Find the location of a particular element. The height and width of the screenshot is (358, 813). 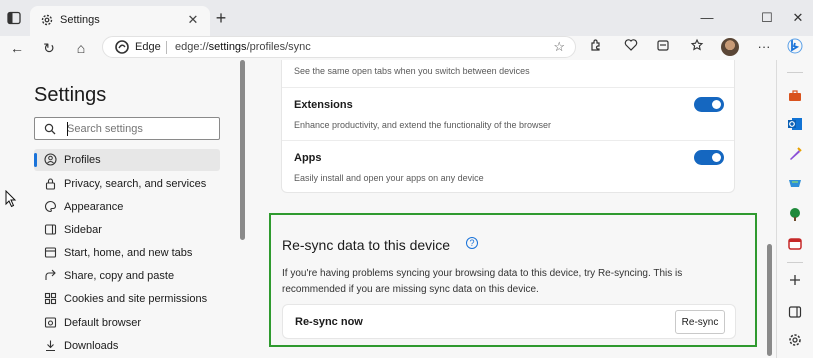

search-input is located at coordinates (142, 129).